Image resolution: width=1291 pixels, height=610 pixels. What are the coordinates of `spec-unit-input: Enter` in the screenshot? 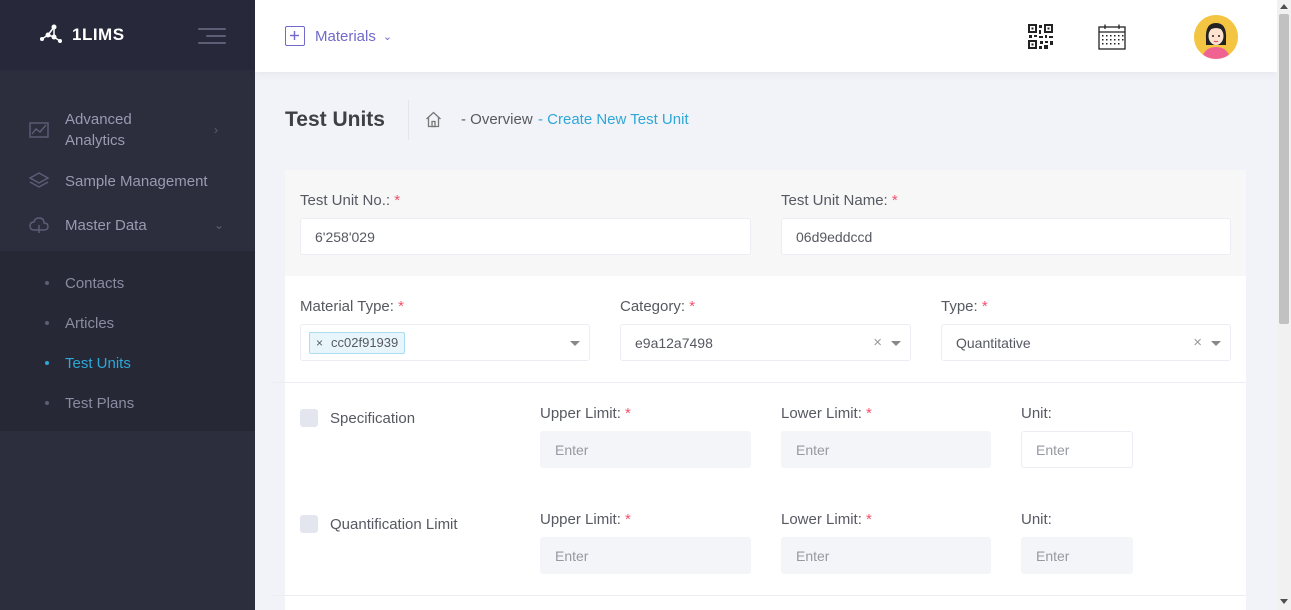 It's located at (1077, 449).